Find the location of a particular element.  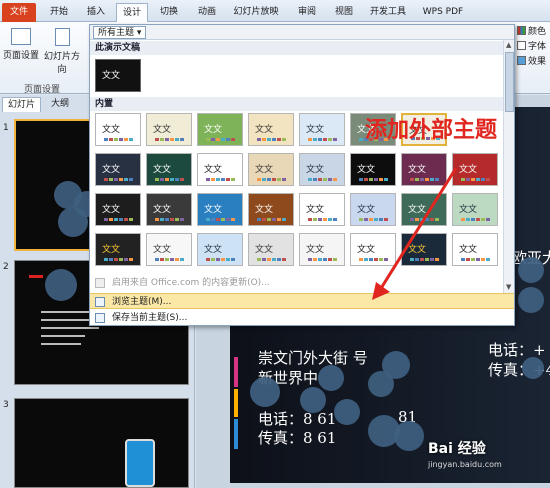

annotation-arrow is located at coordinates (415, 233).